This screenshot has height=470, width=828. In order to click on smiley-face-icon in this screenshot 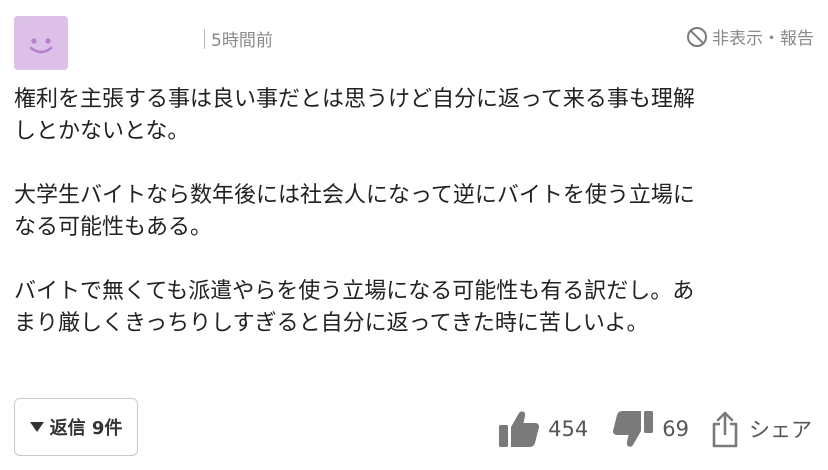, I will do `click(41, 46)`.